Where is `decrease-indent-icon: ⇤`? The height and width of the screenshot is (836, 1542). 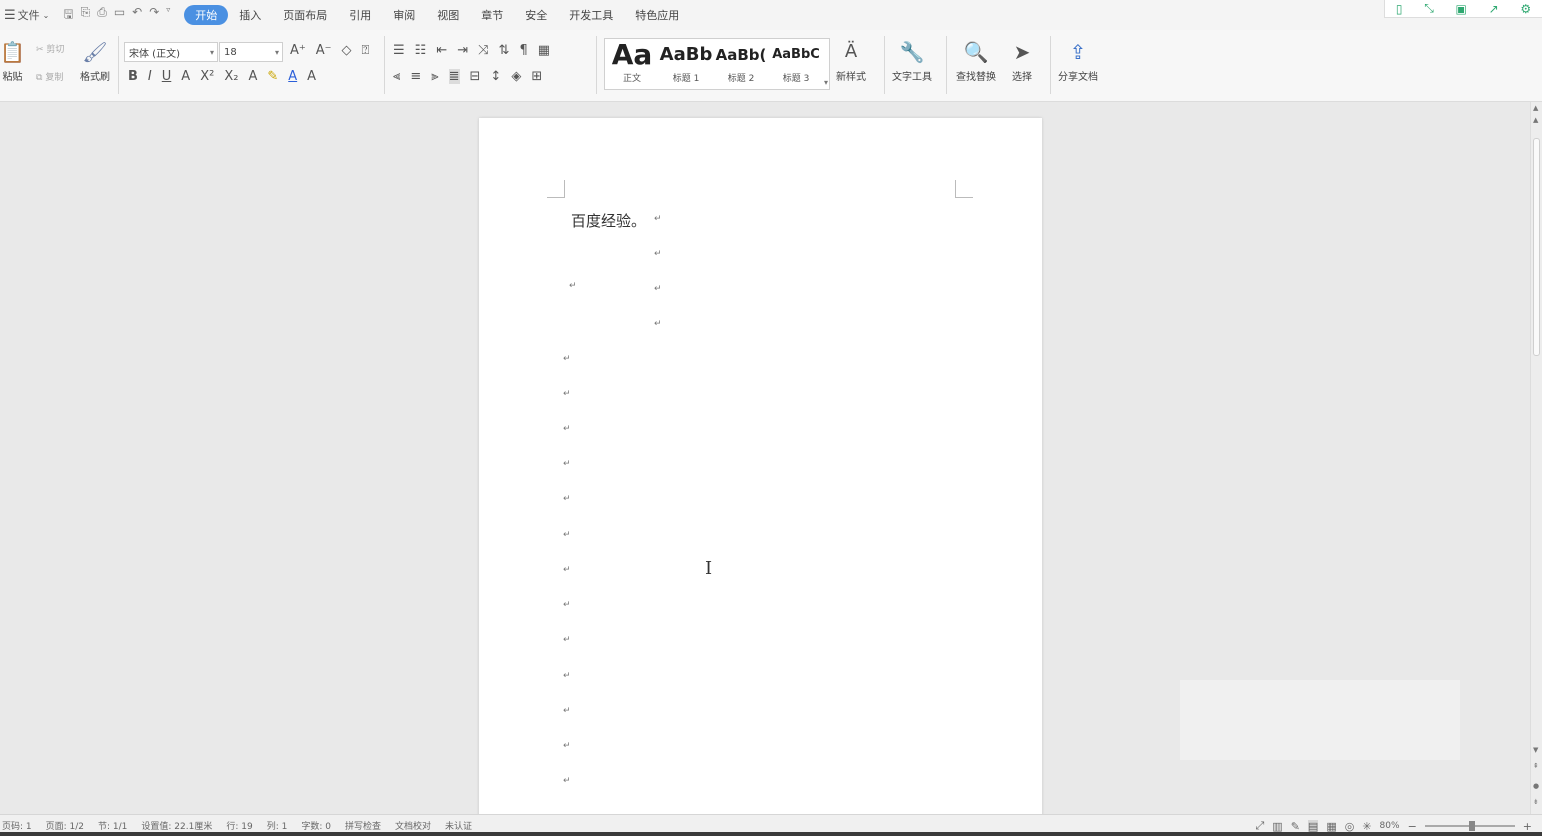 decrease-indent-icon: ⇤ is located at coordinates (441, 50).